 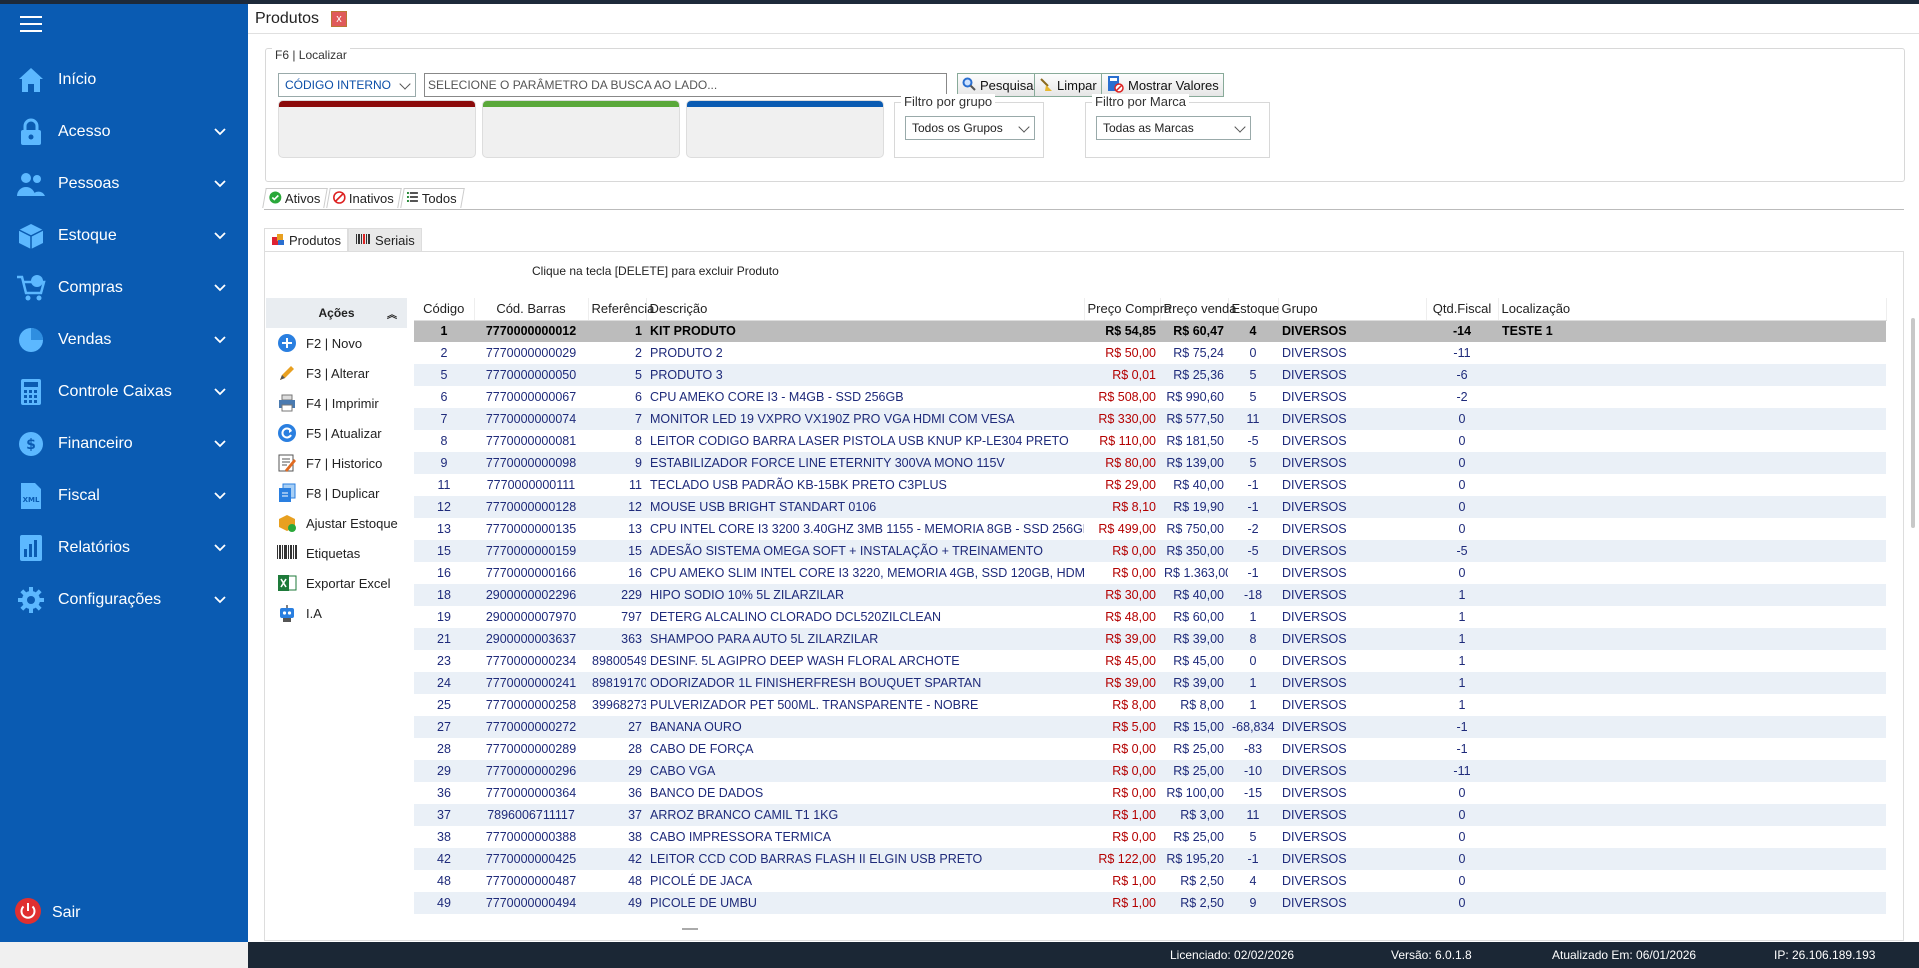 What do you see at coordinates (124, 496) in the screenshot?
I see `sidebar-item-fiscal: XML Fiscal` at bounding box center [124, 496].